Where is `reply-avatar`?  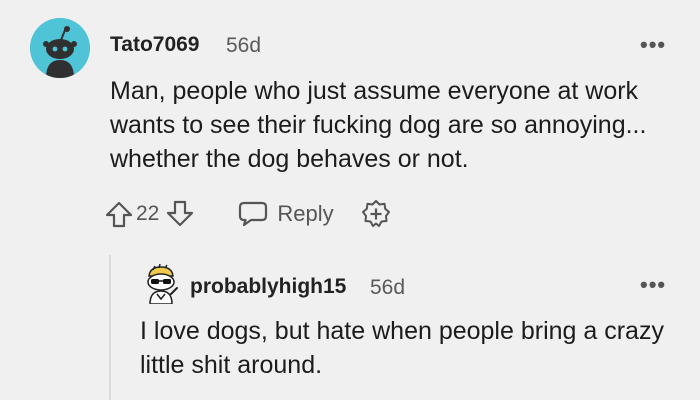
reply-avatar is located at coordinates (161, 283).